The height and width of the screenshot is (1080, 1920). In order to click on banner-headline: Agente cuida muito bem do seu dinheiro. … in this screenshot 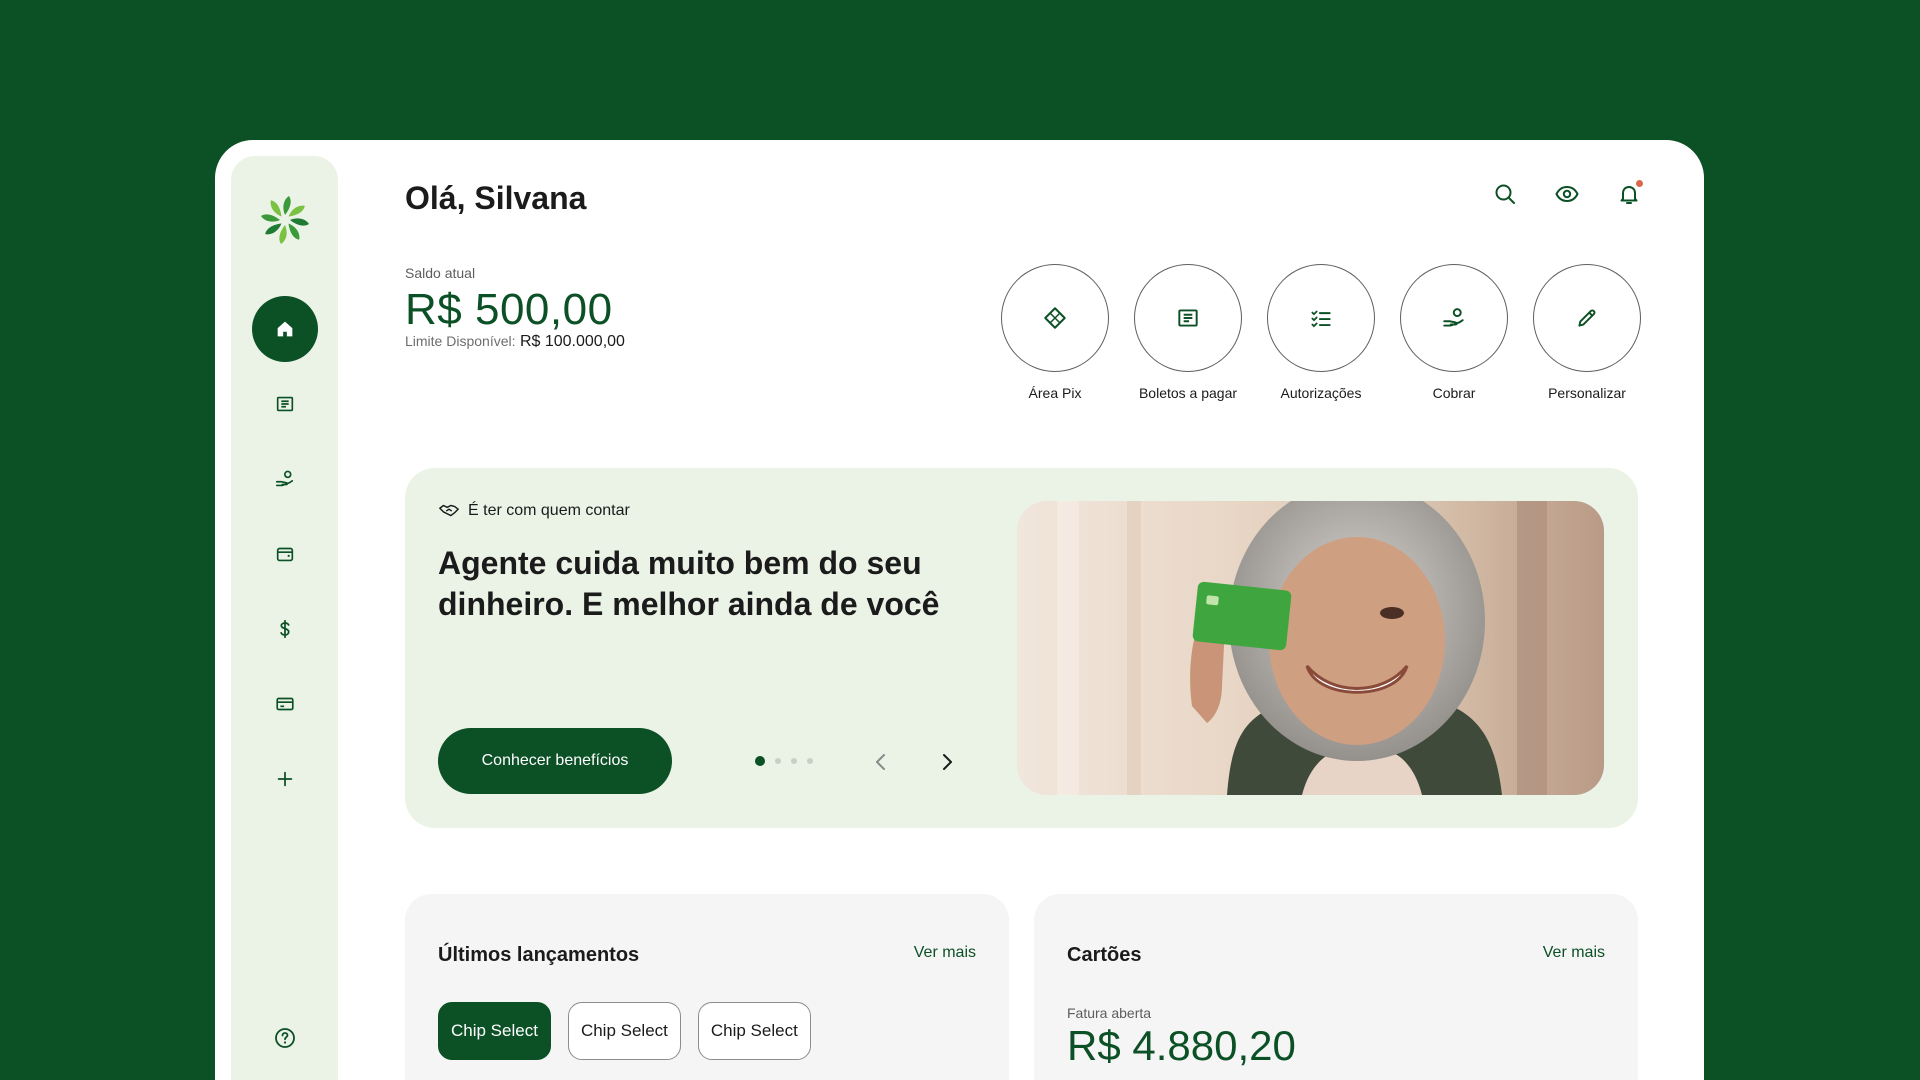, I will do `click(689, 583)`.